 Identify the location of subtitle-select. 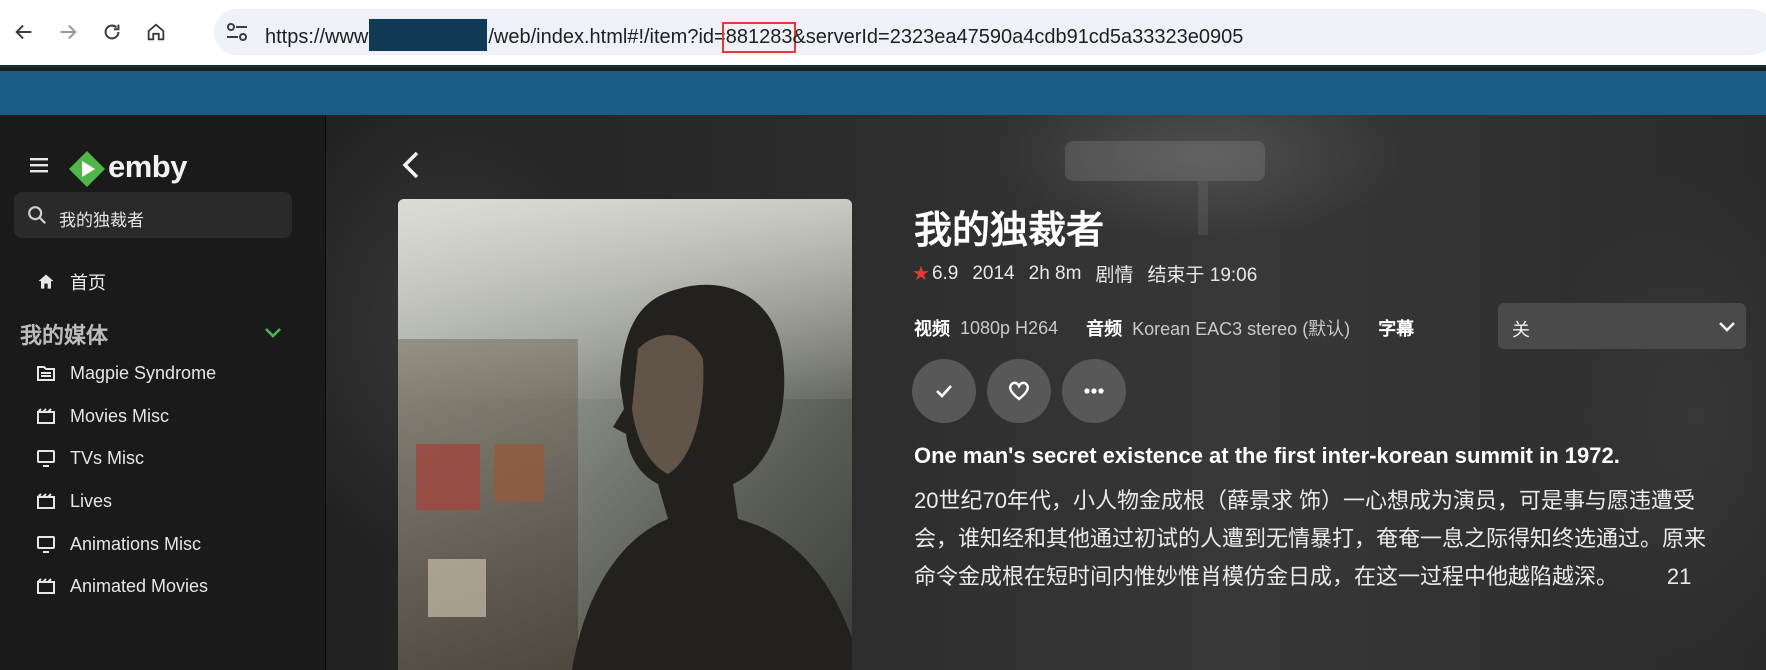
(1622, 326).